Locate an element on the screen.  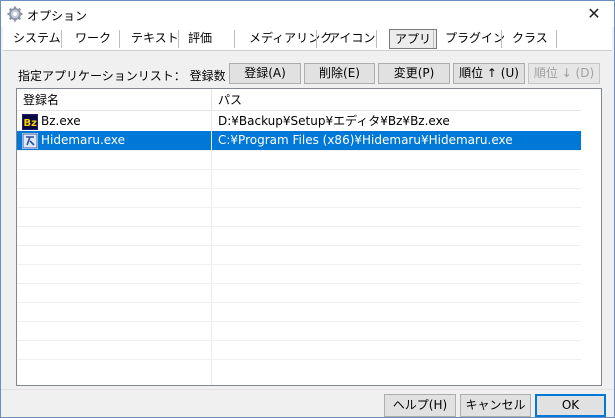
tab-class: クラス is located at coordinates (525, 39).